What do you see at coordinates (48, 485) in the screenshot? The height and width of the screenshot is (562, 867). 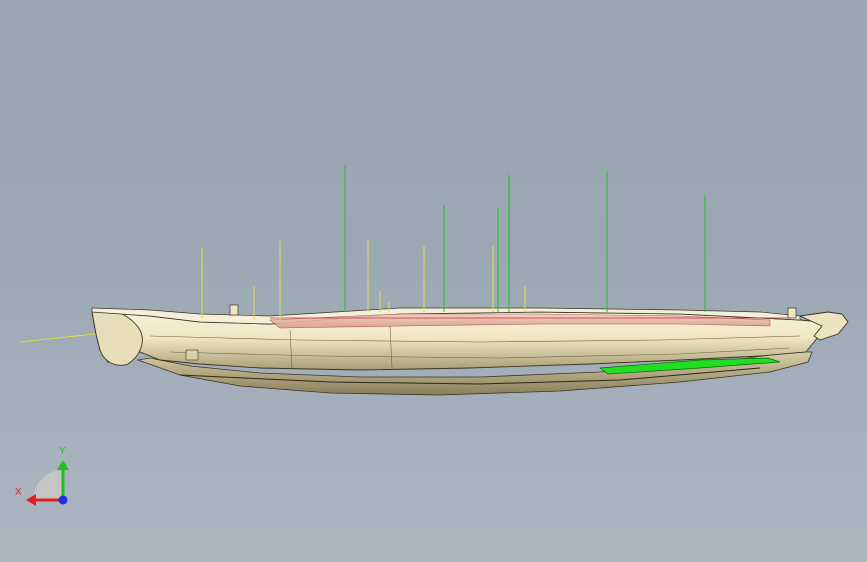 I see `triad-plane` at bounding box center [48, 485].